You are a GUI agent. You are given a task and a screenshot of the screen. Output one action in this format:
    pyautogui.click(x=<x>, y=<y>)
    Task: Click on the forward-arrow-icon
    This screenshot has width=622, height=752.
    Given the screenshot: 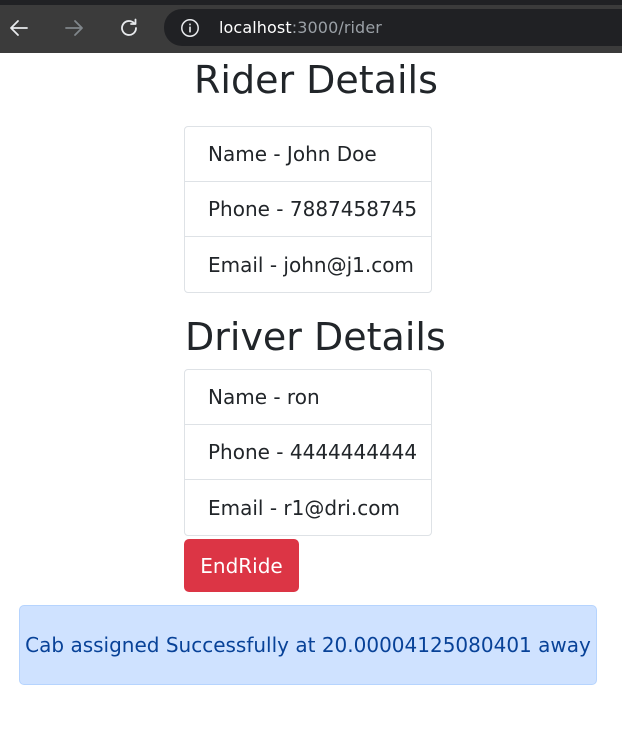 What is the action you would take?
    pyautogui.click(x=74, y=28)
    